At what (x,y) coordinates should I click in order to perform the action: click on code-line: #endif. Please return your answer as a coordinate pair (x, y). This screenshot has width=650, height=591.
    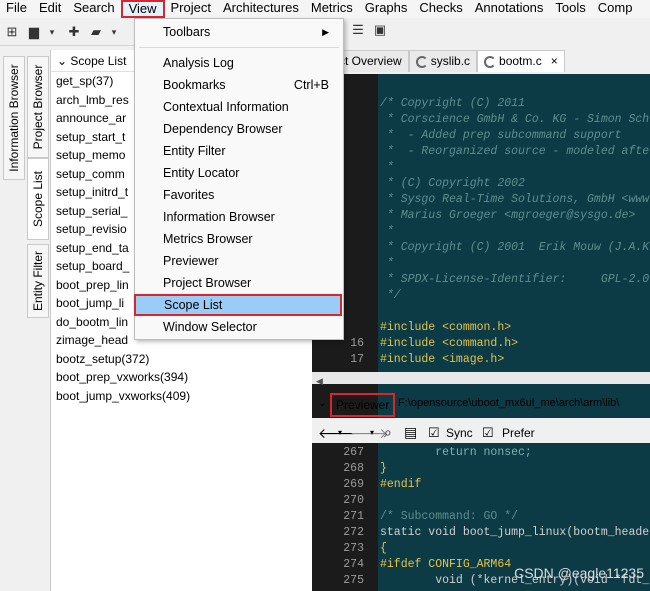
    Looking at the image, I should click on (401, 484).